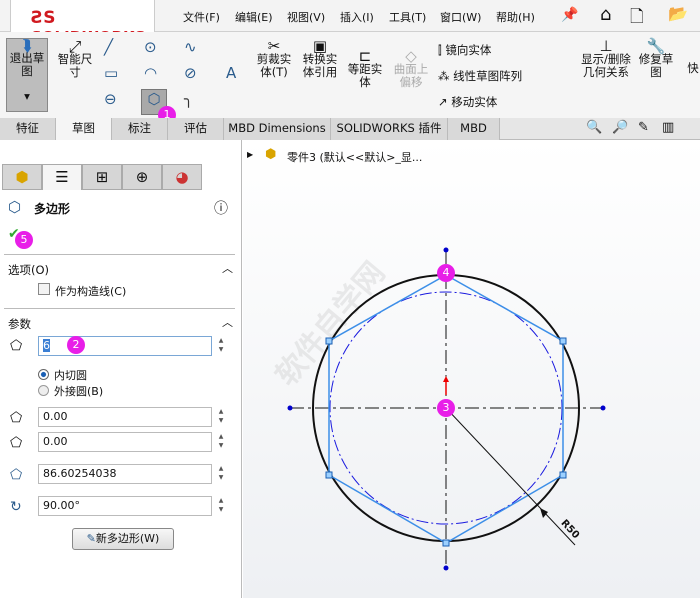  What do you see at coordinates (254, 17) in the screenshot?
I see `menu-edit: 编辑(E)` at bounding box center [254, 17].